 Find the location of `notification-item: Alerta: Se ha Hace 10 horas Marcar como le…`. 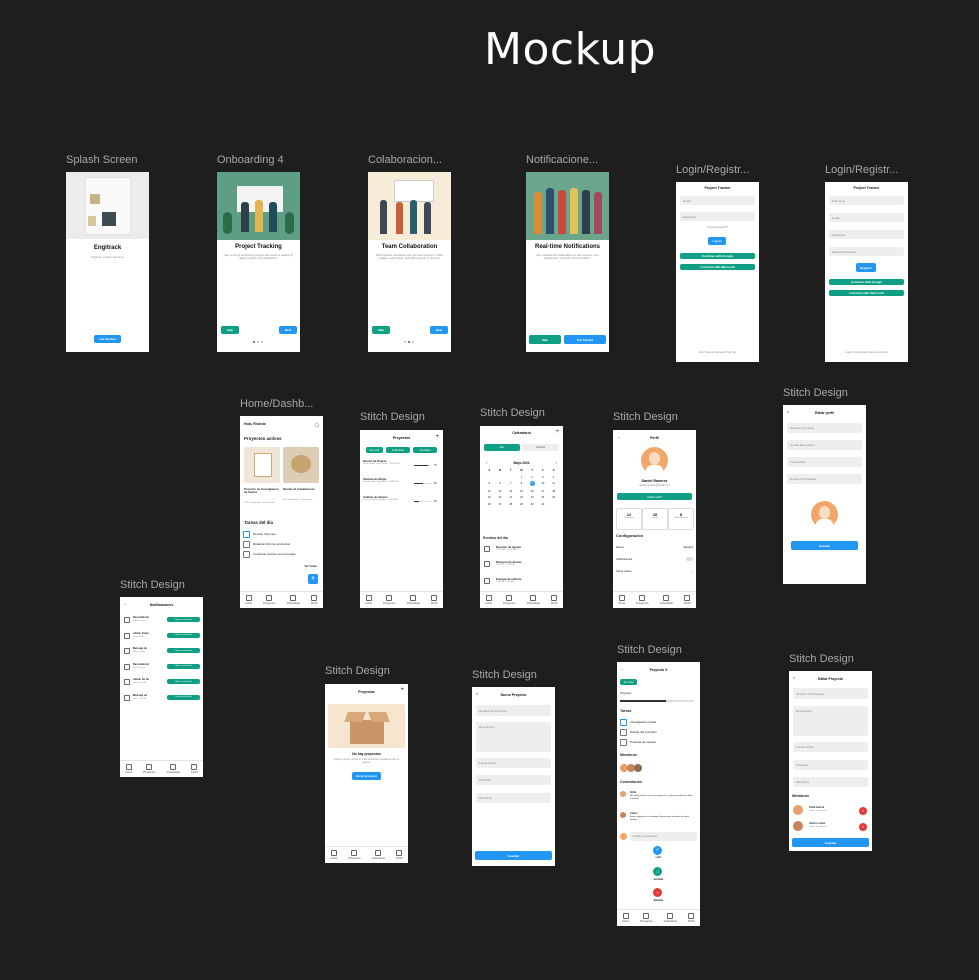

notification-item: Alerta: Se ha Hace 10 horas Marcar como le… is located at coordinates (161, 683).